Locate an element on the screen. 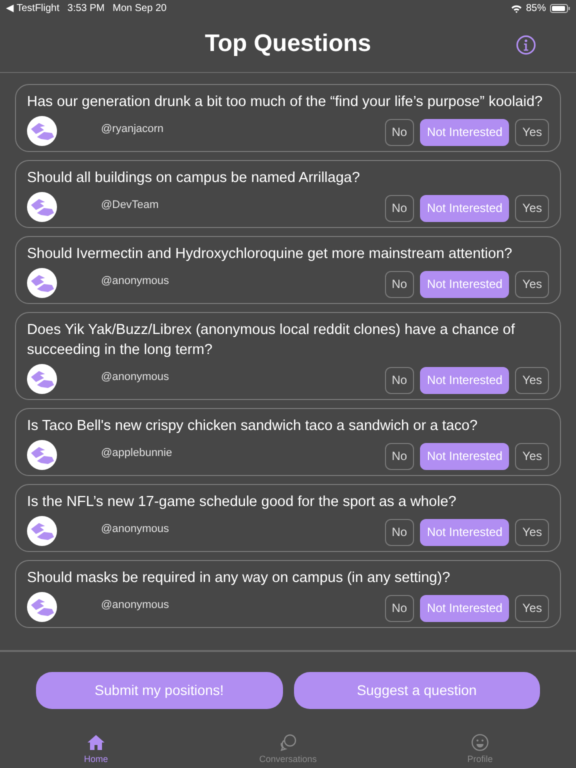 This screenshot has width=576, height=768. author-handle: @applebunnie is located at coordinates (136, 453).